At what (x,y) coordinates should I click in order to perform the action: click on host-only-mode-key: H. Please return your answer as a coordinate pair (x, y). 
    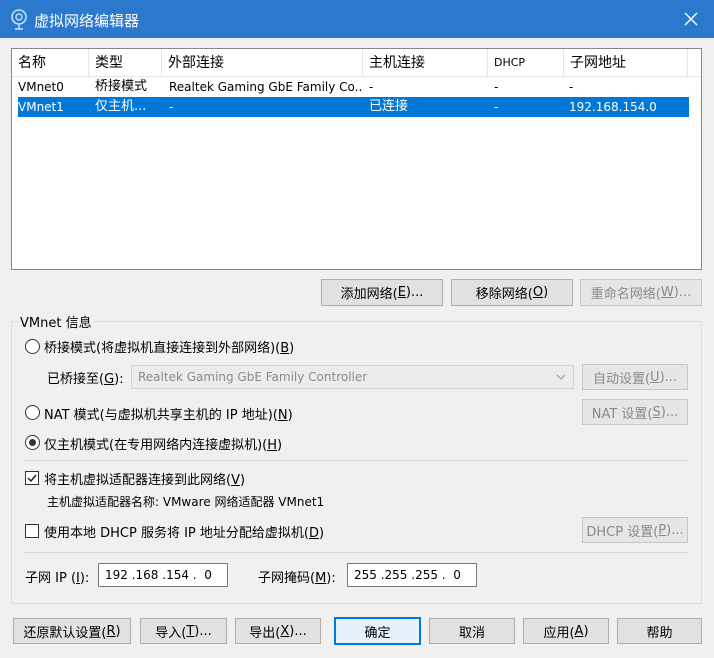
    Looking at the image, I should click on (272, 445).